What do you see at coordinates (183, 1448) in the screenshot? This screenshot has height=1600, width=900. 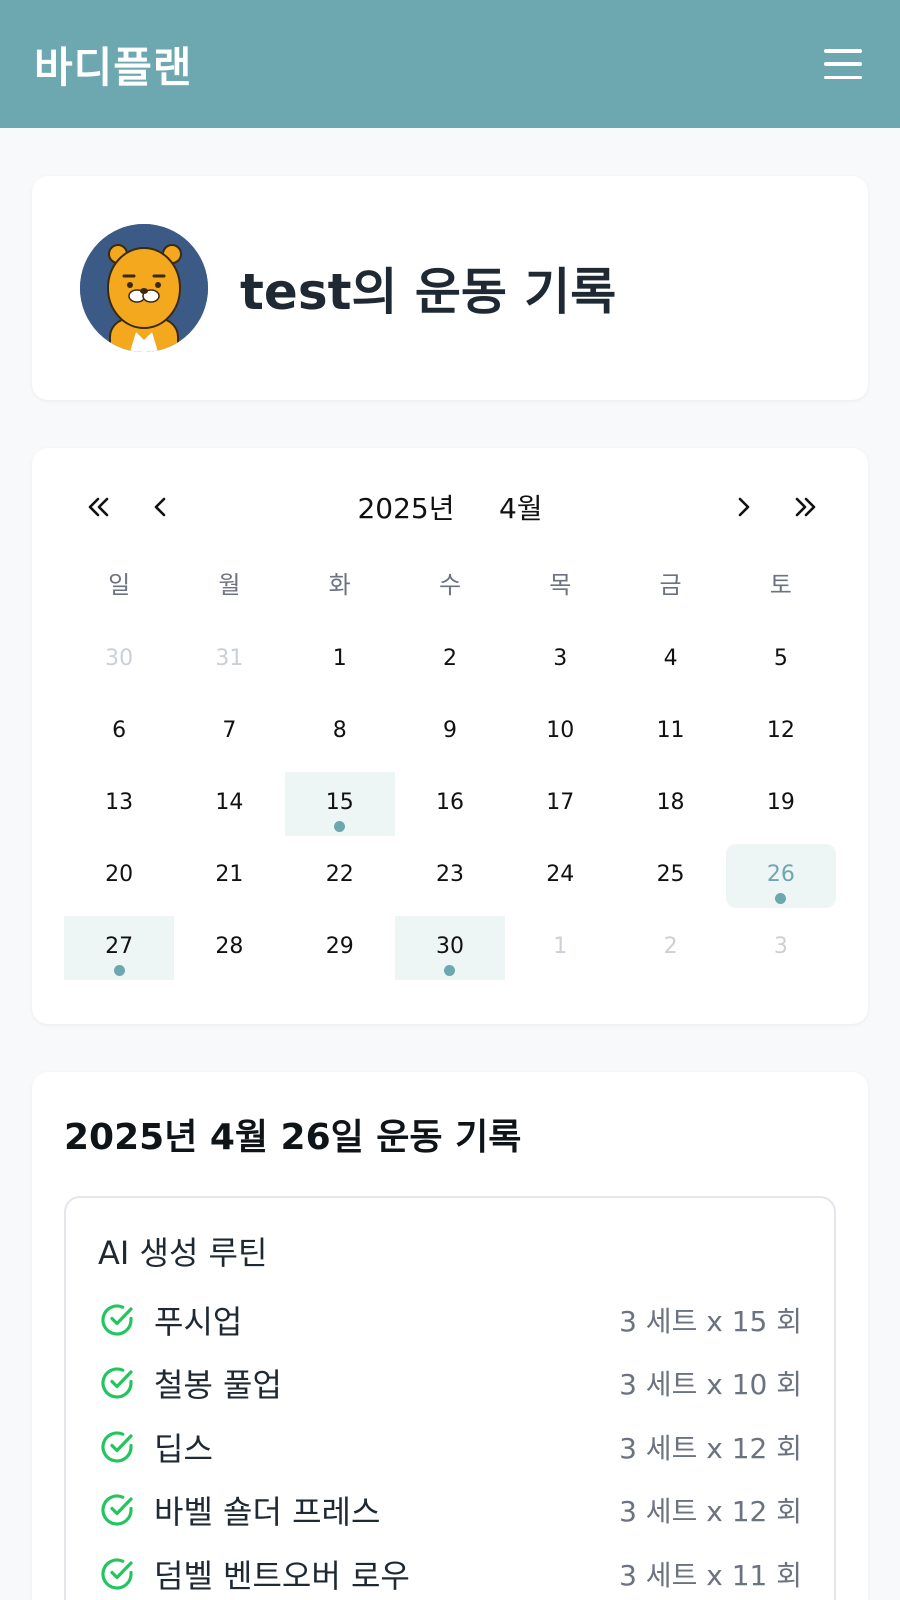 I see `exercise-name: 딥스` at bounding box center [183, 1448].